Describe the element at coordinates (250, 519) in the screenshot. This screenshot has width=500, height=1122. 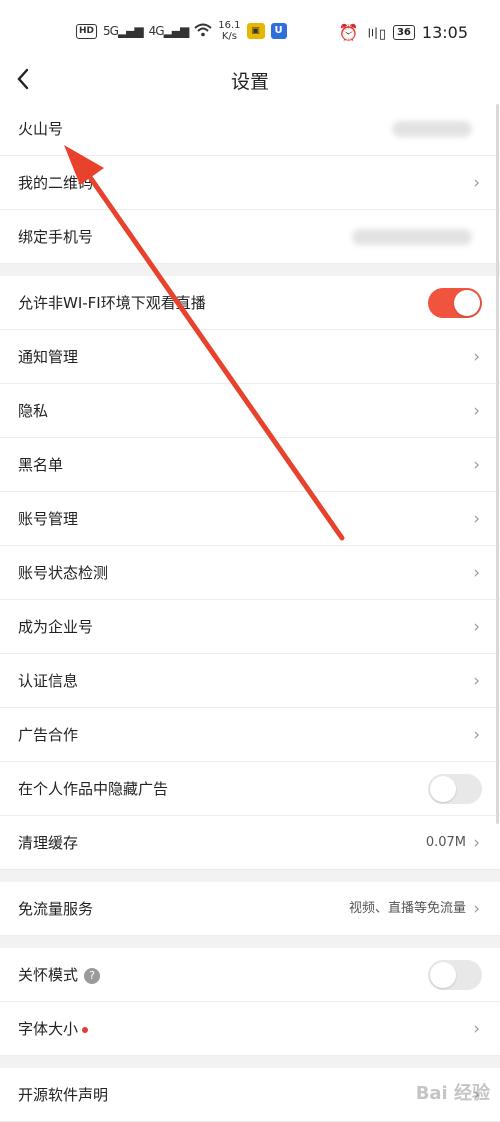
I see `setting-account-mgmt: 账号管理 ›` at that location.